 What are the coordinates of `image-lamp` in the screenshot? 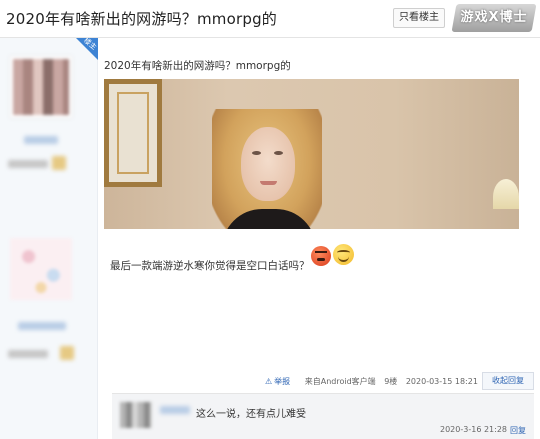 It's located at (506, 194).